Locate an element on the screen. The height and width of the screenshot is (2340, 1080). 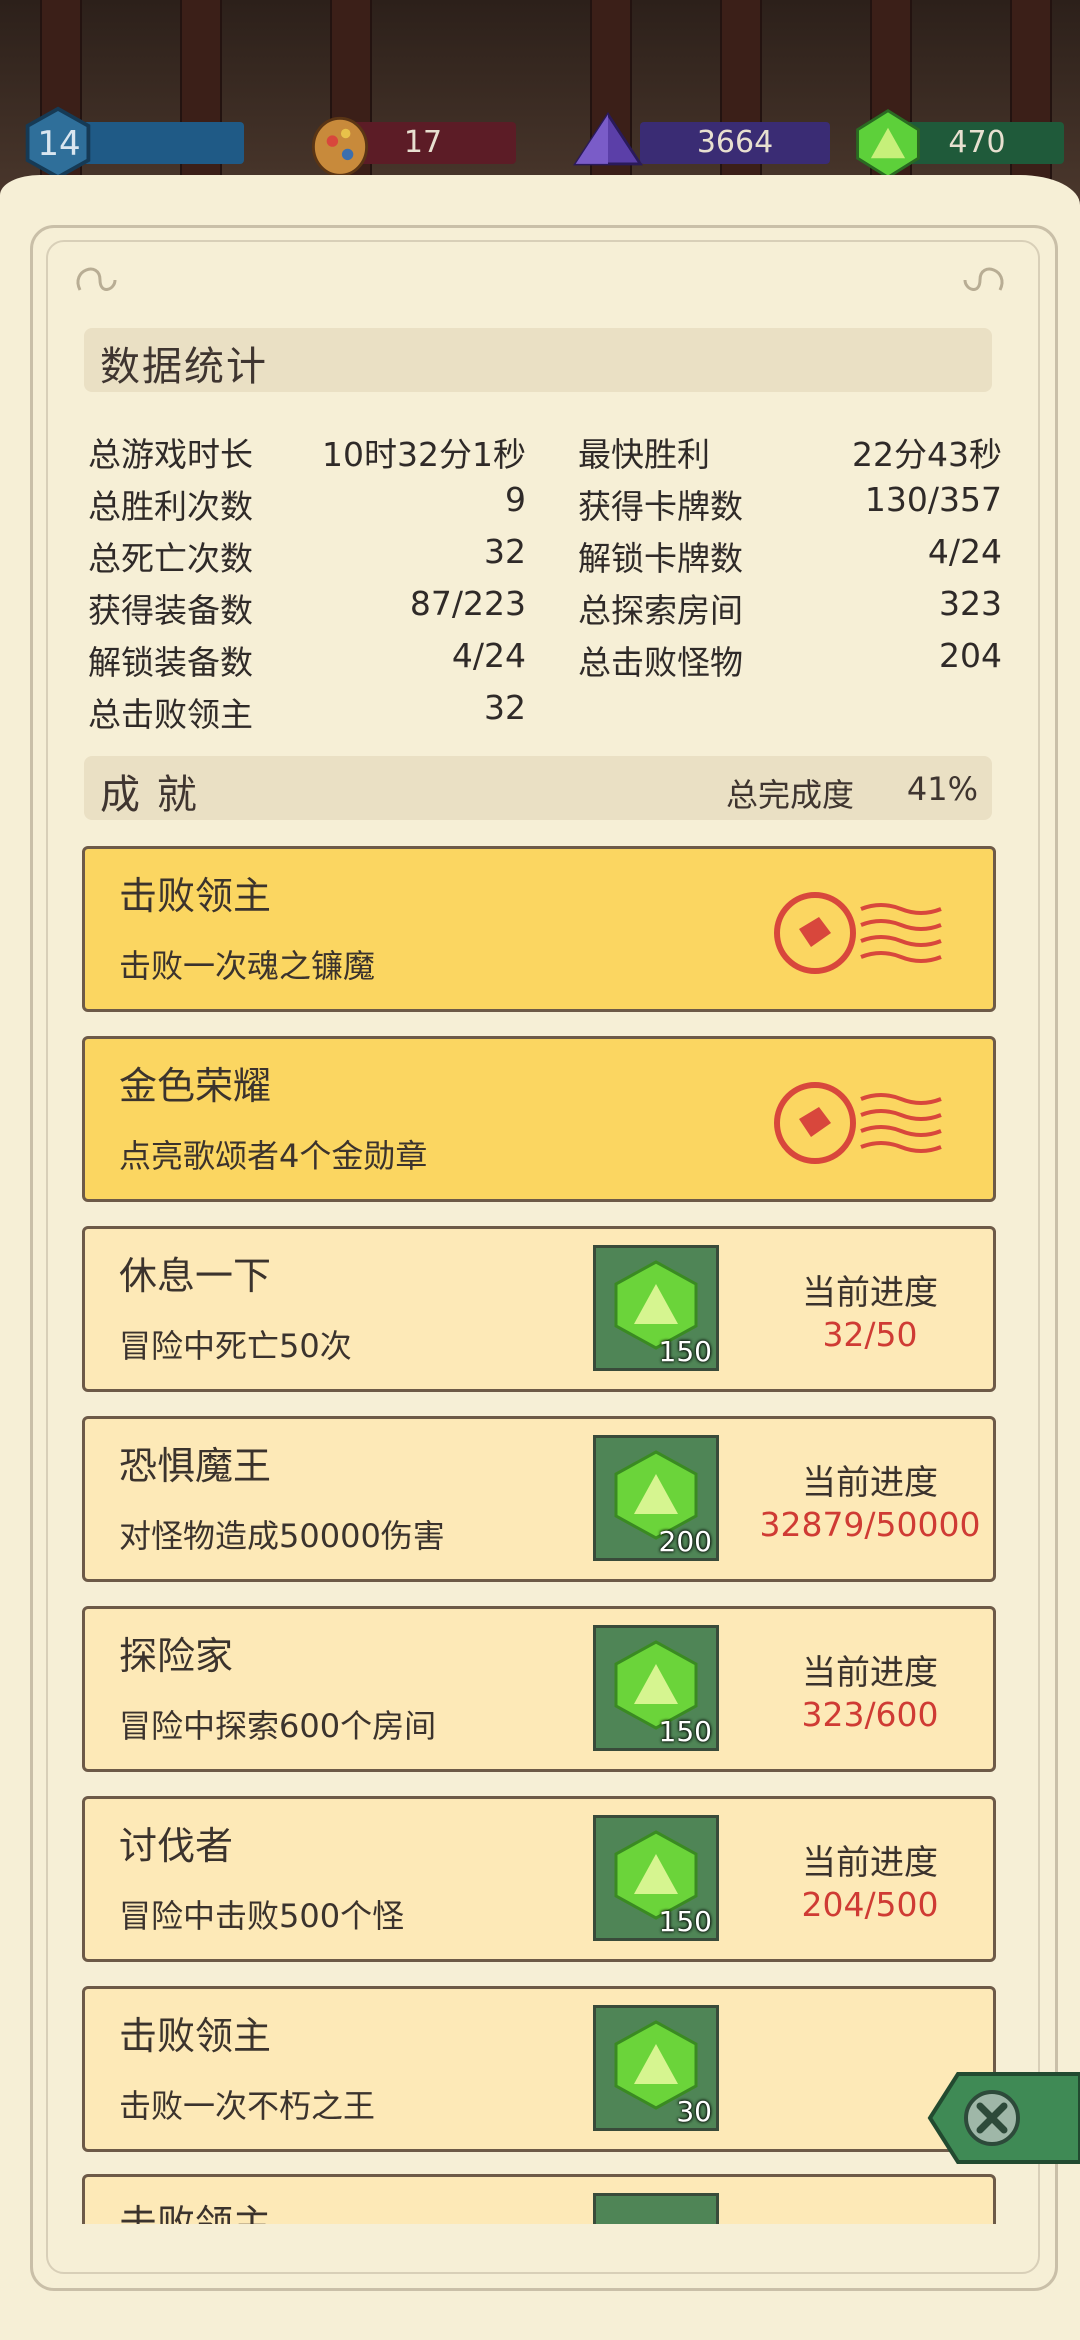
reward-count: 200 is located at coordinates (685, 1541).